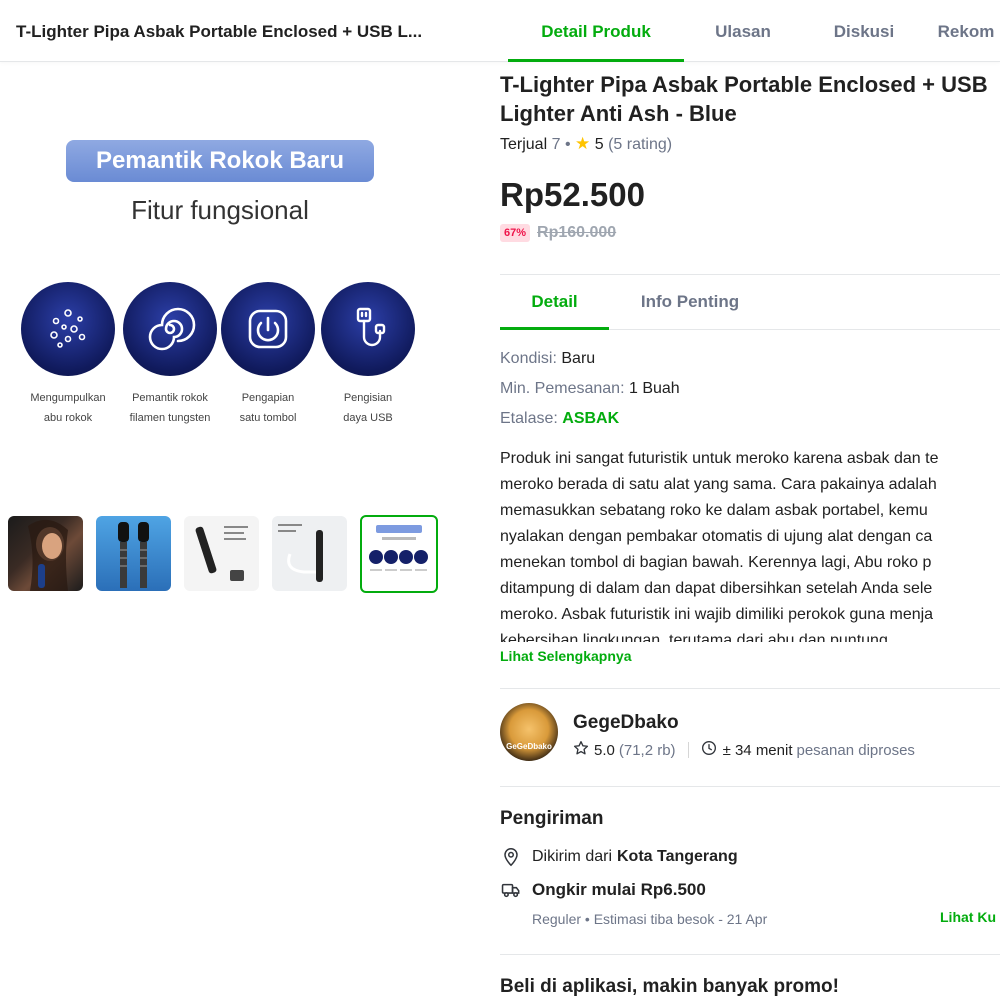 The image size is (1000, 1000). Describe the element at coordinates (268, 408) in the screenshot. I see `feature-ignition-label: Pengapian satu tombol` at that location.